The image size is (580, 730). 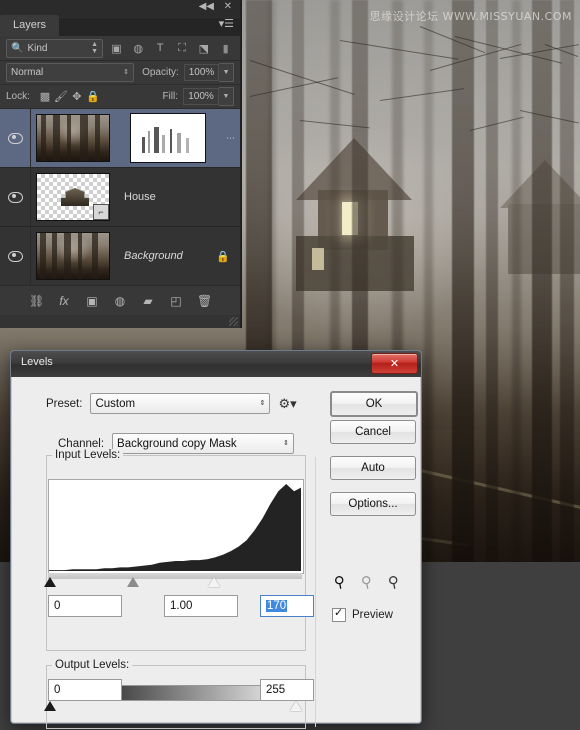 What do you see at coordinates (37, 48) in the screenshot?
I see `filter-kind-label: Kind` at bounding box center [37, 48].